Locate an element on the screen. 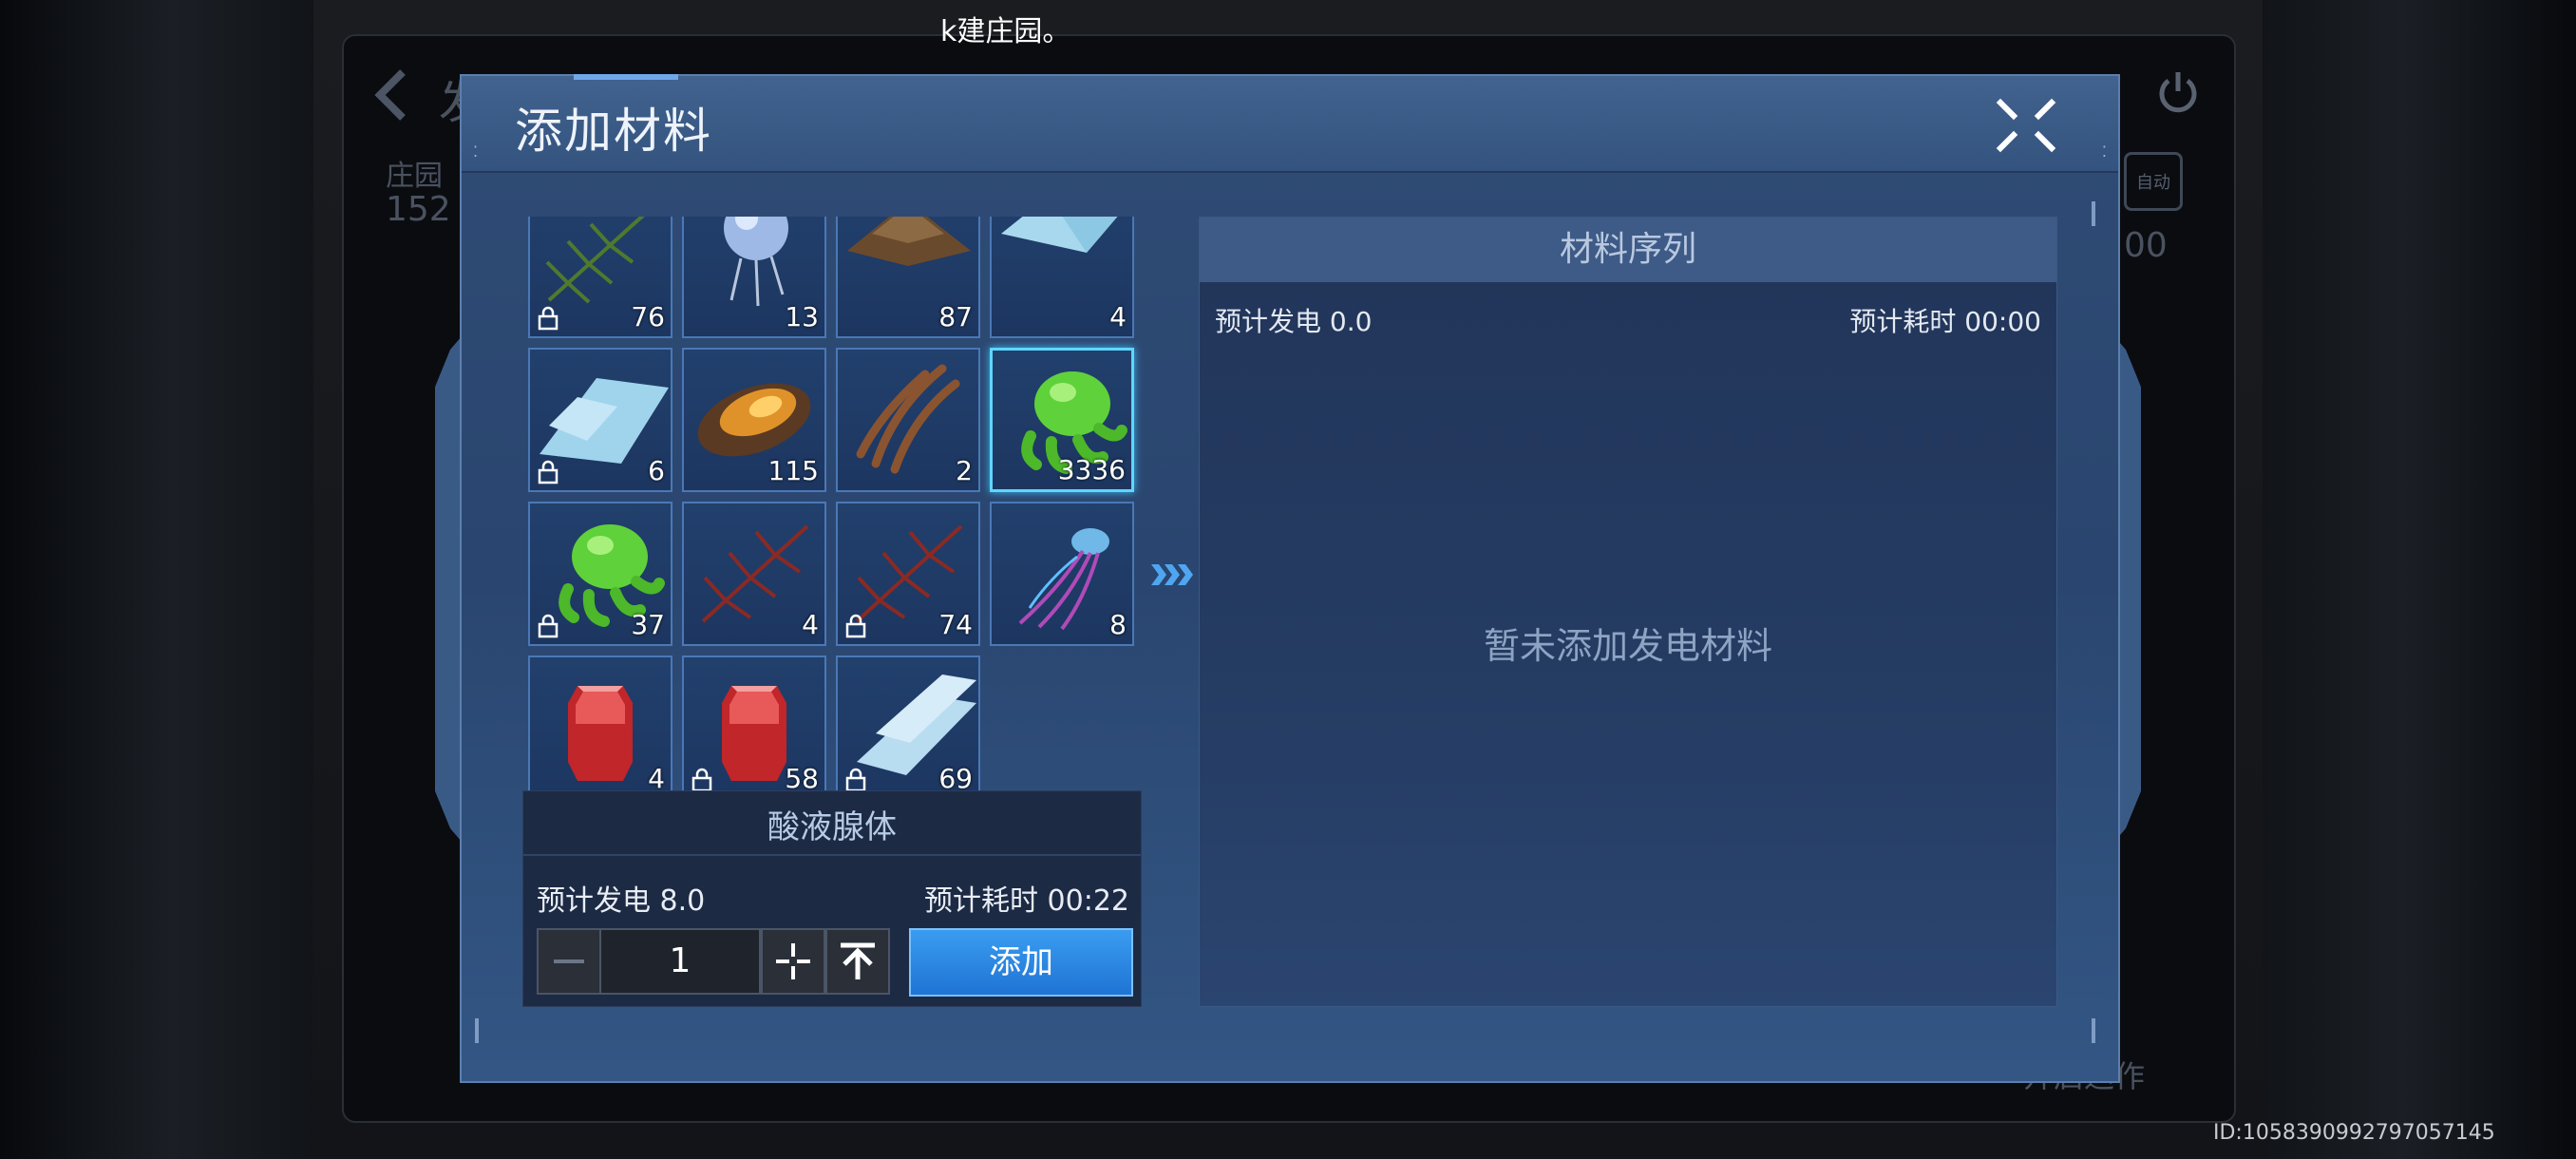 This screenshot has height=1159, width=2576. item-count: 6 is located at coordinates (656, 470).